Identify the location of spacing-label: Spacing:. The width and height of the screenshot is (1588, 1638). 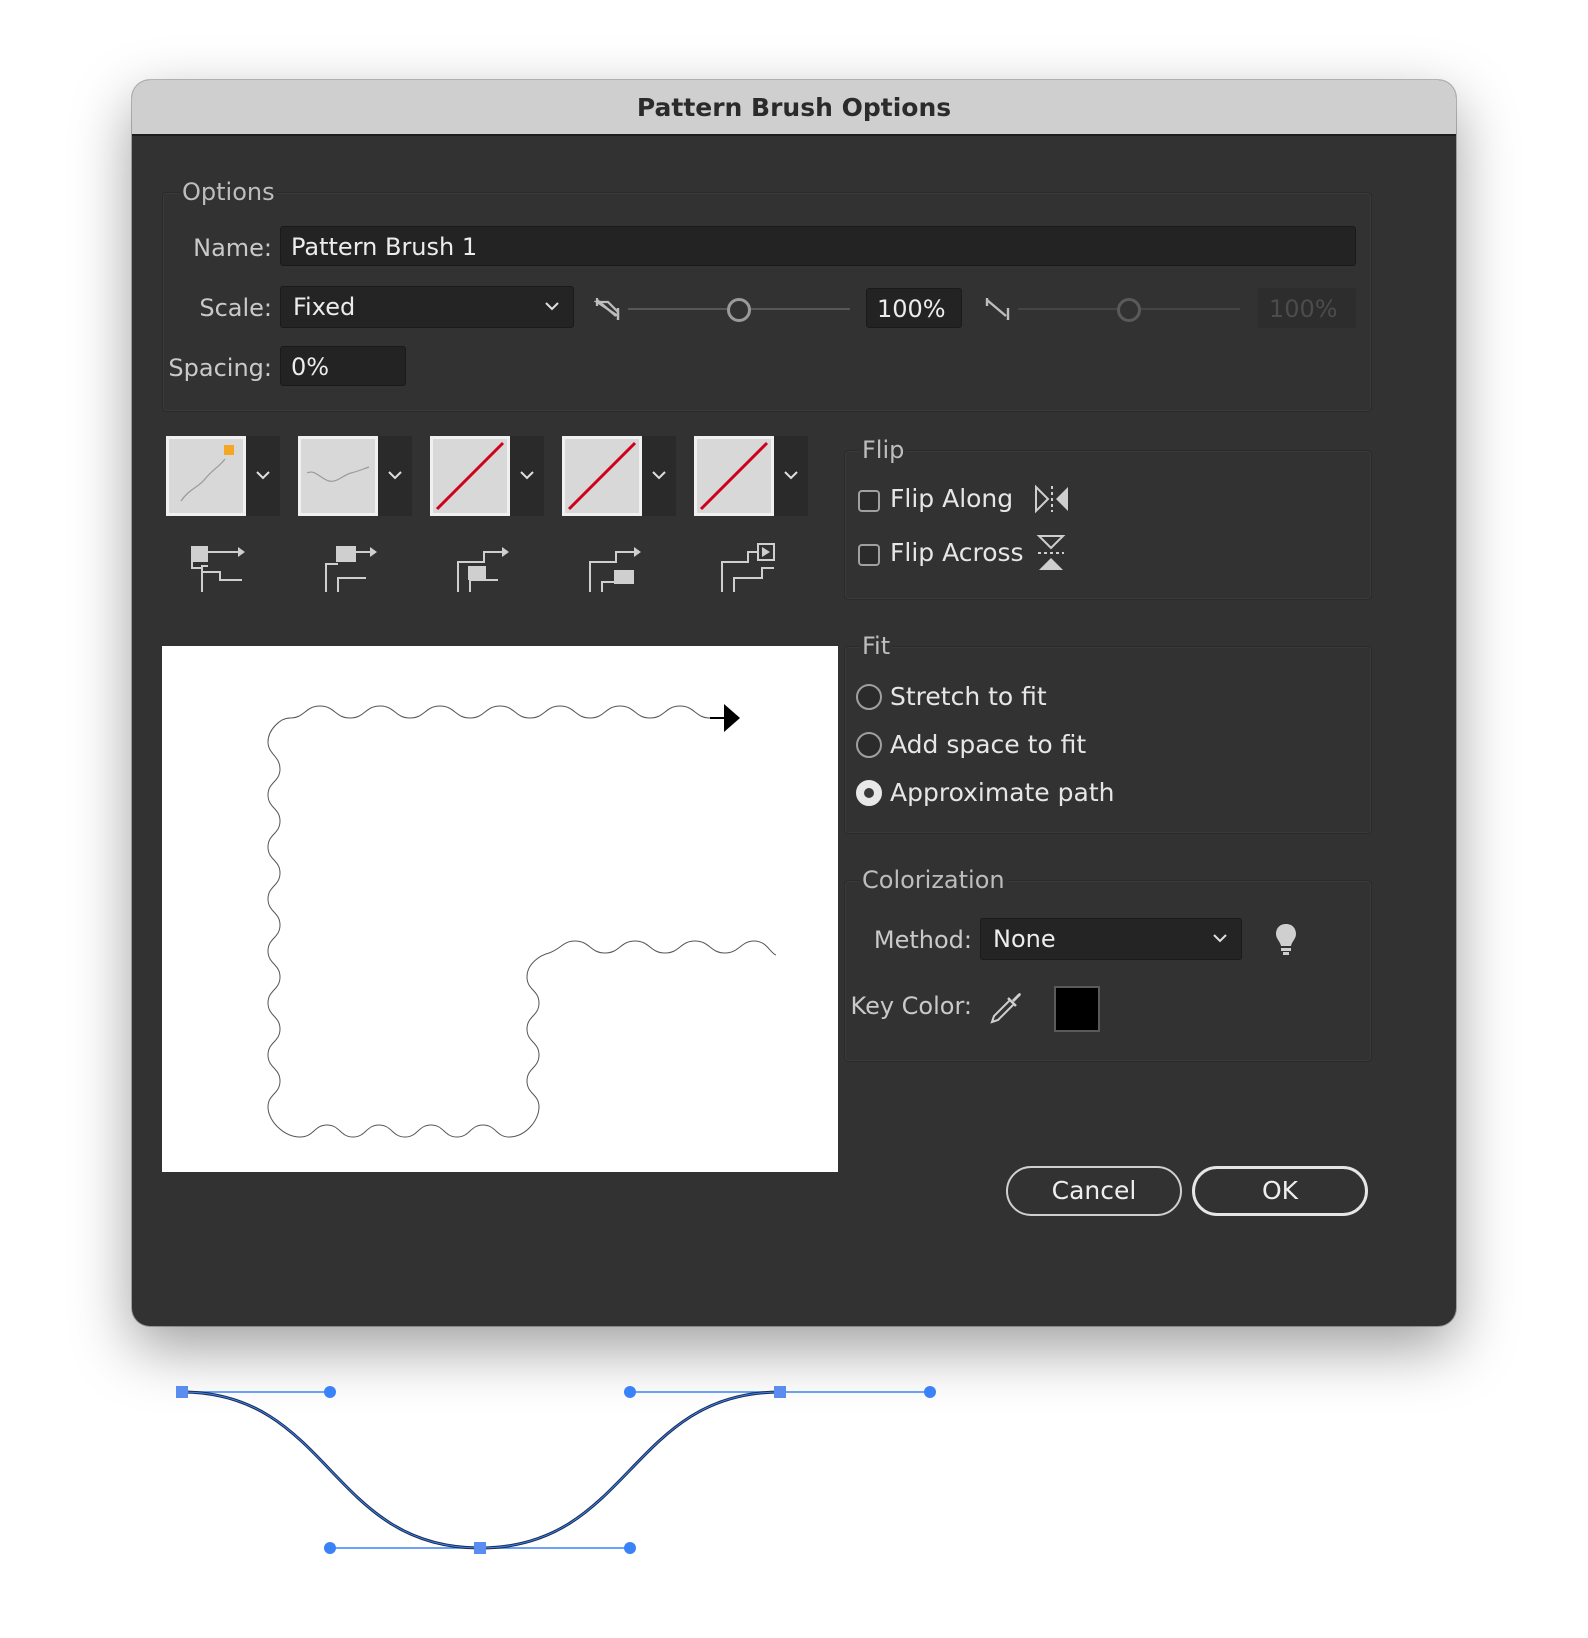
(220, 368).